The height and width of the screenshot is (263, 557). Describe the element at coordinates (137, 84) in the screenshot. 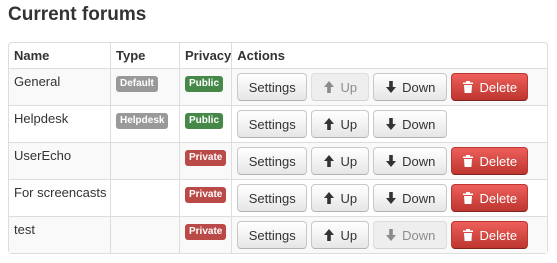

I see `type-badge: Default` at that location.